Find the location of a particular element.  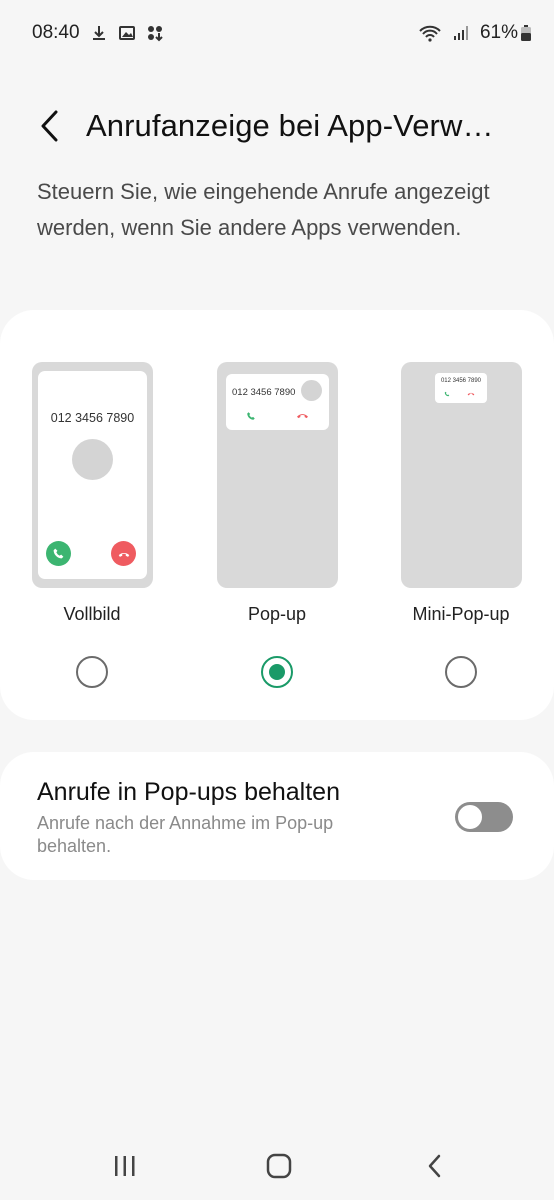

radio-fullscreen is located at coordinates (92, 672).